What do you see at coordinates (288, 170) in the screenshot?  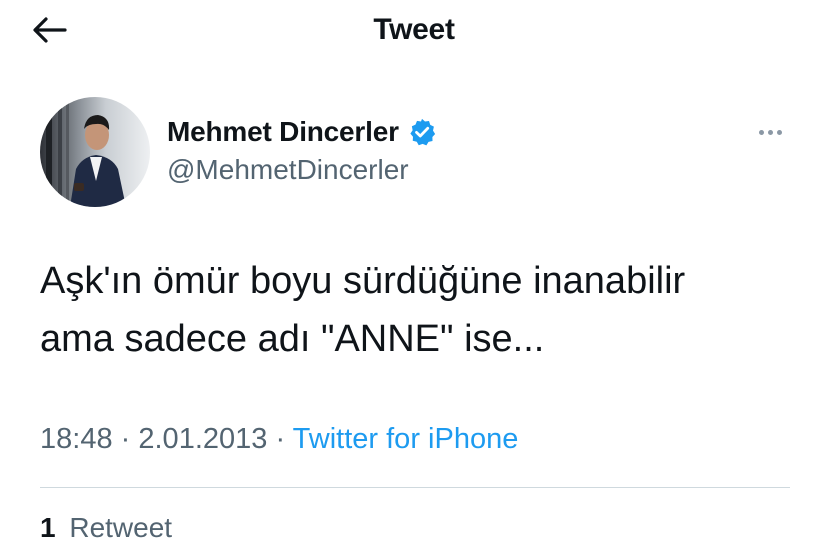 I see `author-handle: @MehmetDincerler` at bounding box center [288, 170].